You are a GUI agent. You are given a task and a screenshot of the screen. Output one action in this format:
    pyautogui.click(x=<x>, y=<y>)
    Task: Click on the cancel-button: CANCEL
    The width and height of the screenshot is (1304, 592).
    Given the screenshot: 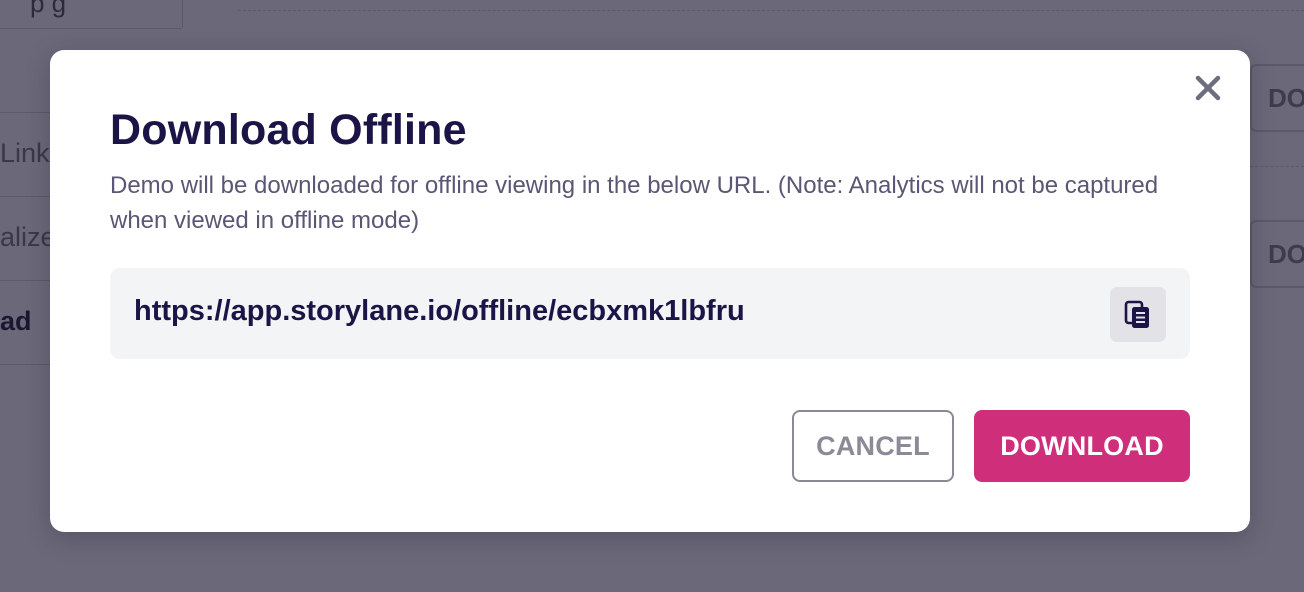 What is the action you would take?
    pyautogui.click(x=873, y=446)
    